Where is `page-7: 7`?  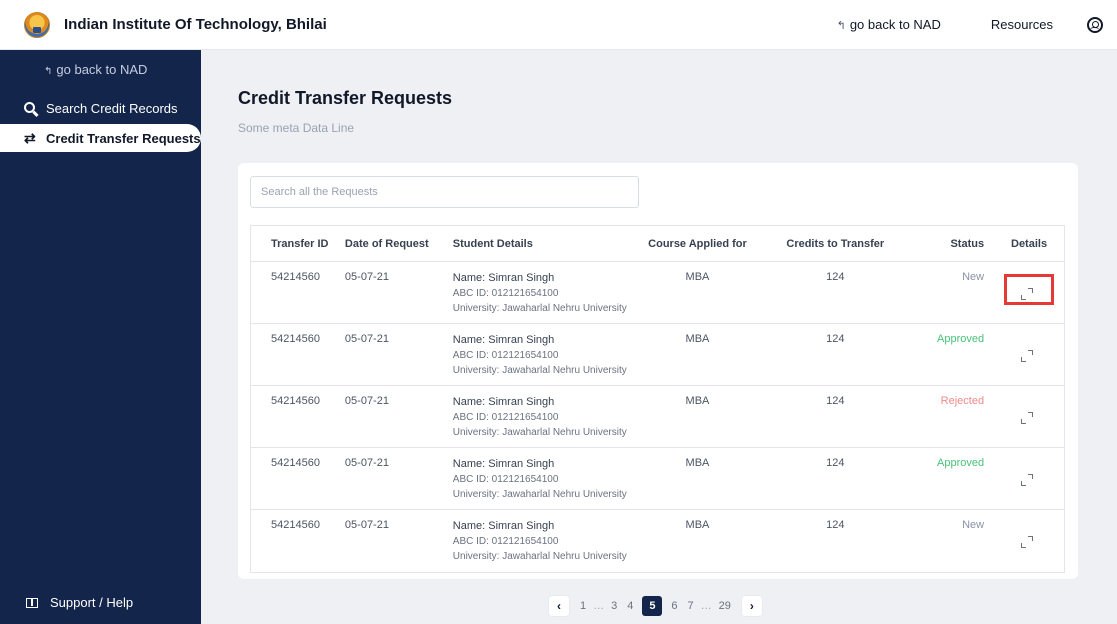 page-7: 7 is located at coordinates (691, 606).